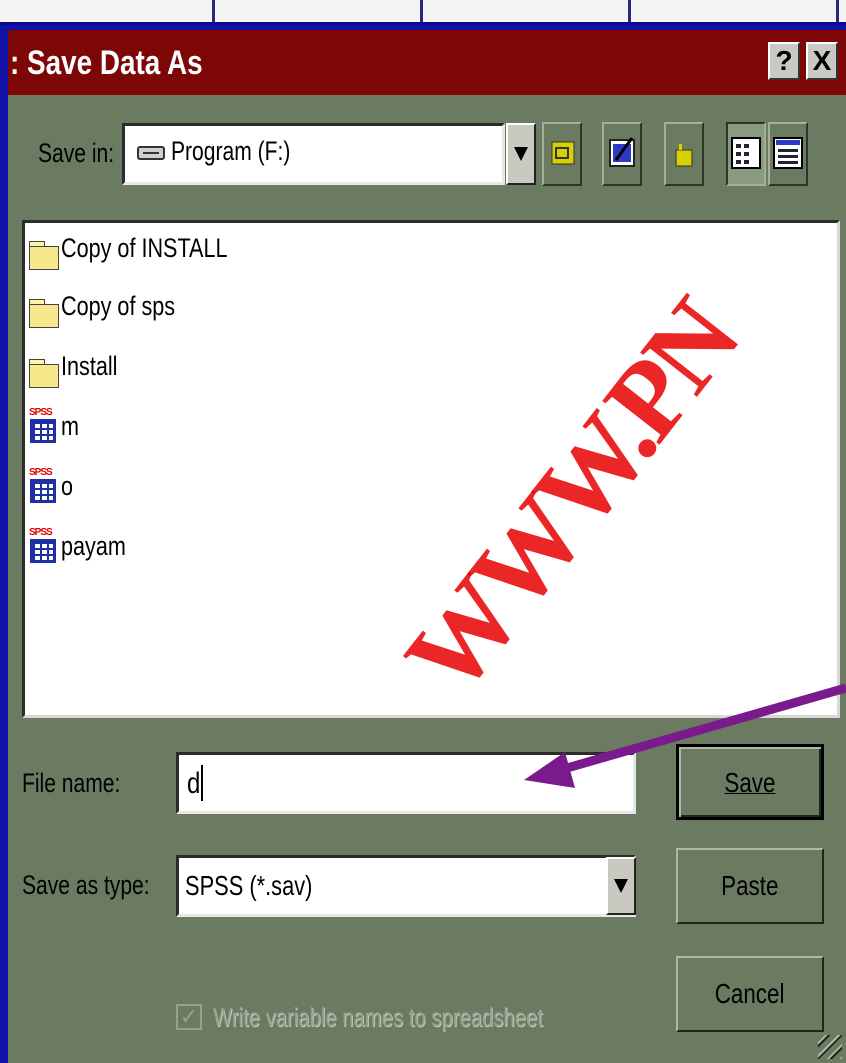 This screenshot has width=846, height=1063. What do you see at coordinates (685, 735) in the screenshot?
I see `annotation-arrow` at bounding box center [685, 735].